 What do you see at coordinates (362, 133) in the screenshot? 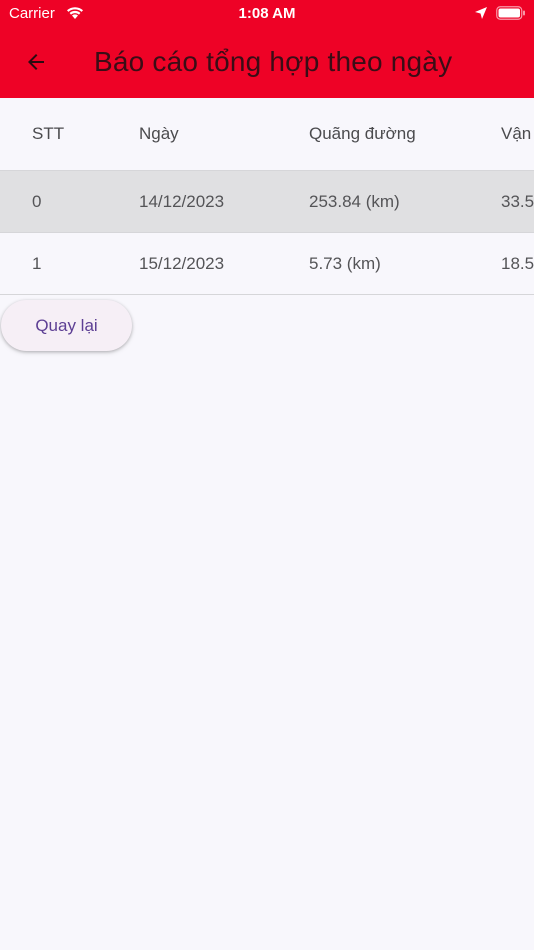
I see `column-header-distance: Quãng đường` at bounding box center [362, 133].